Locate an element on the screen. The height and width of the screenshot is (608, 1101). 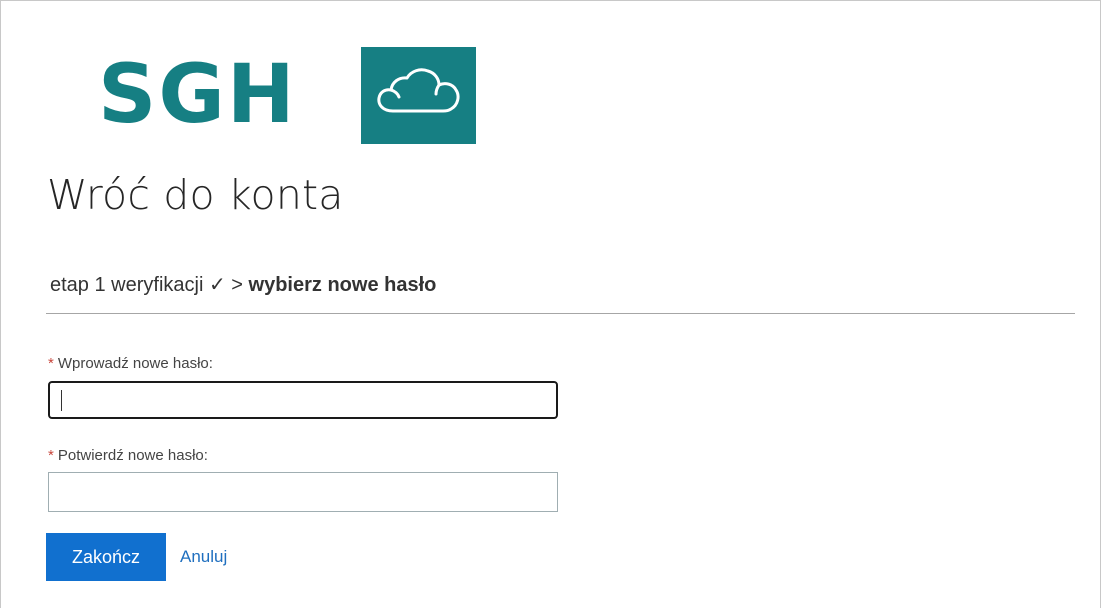
new-password-label-text: Wprowadź nowe hasło: is located at coordinates (135, 363).